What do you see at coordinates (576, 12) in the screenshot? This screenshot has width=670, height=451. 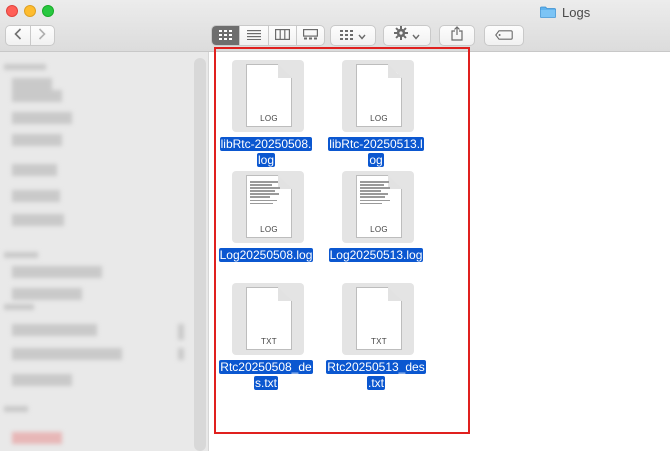 I see `window-title-text: Logs` at bounding box center [576, 12].